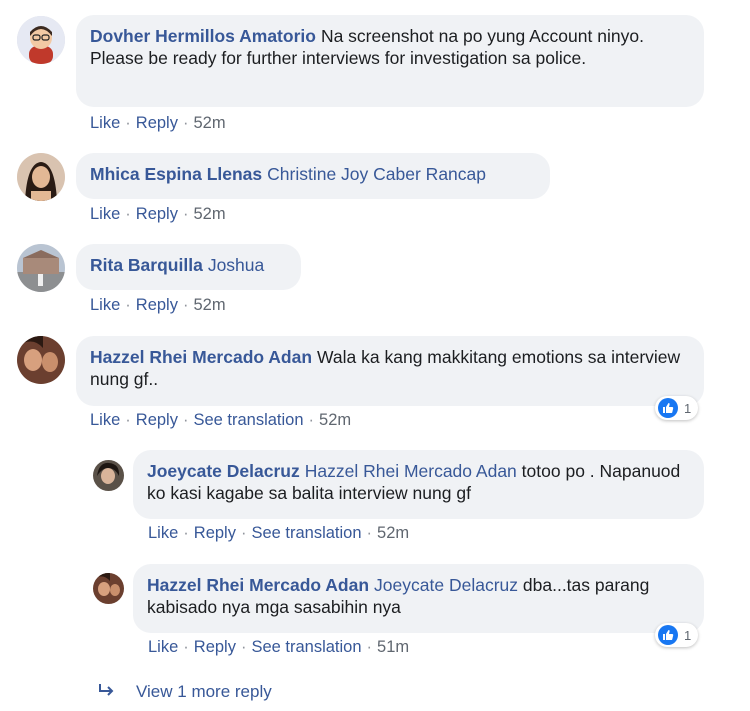  I want to click on comment-author: Dovher Hermillos Amatorio, so click(203, 36).